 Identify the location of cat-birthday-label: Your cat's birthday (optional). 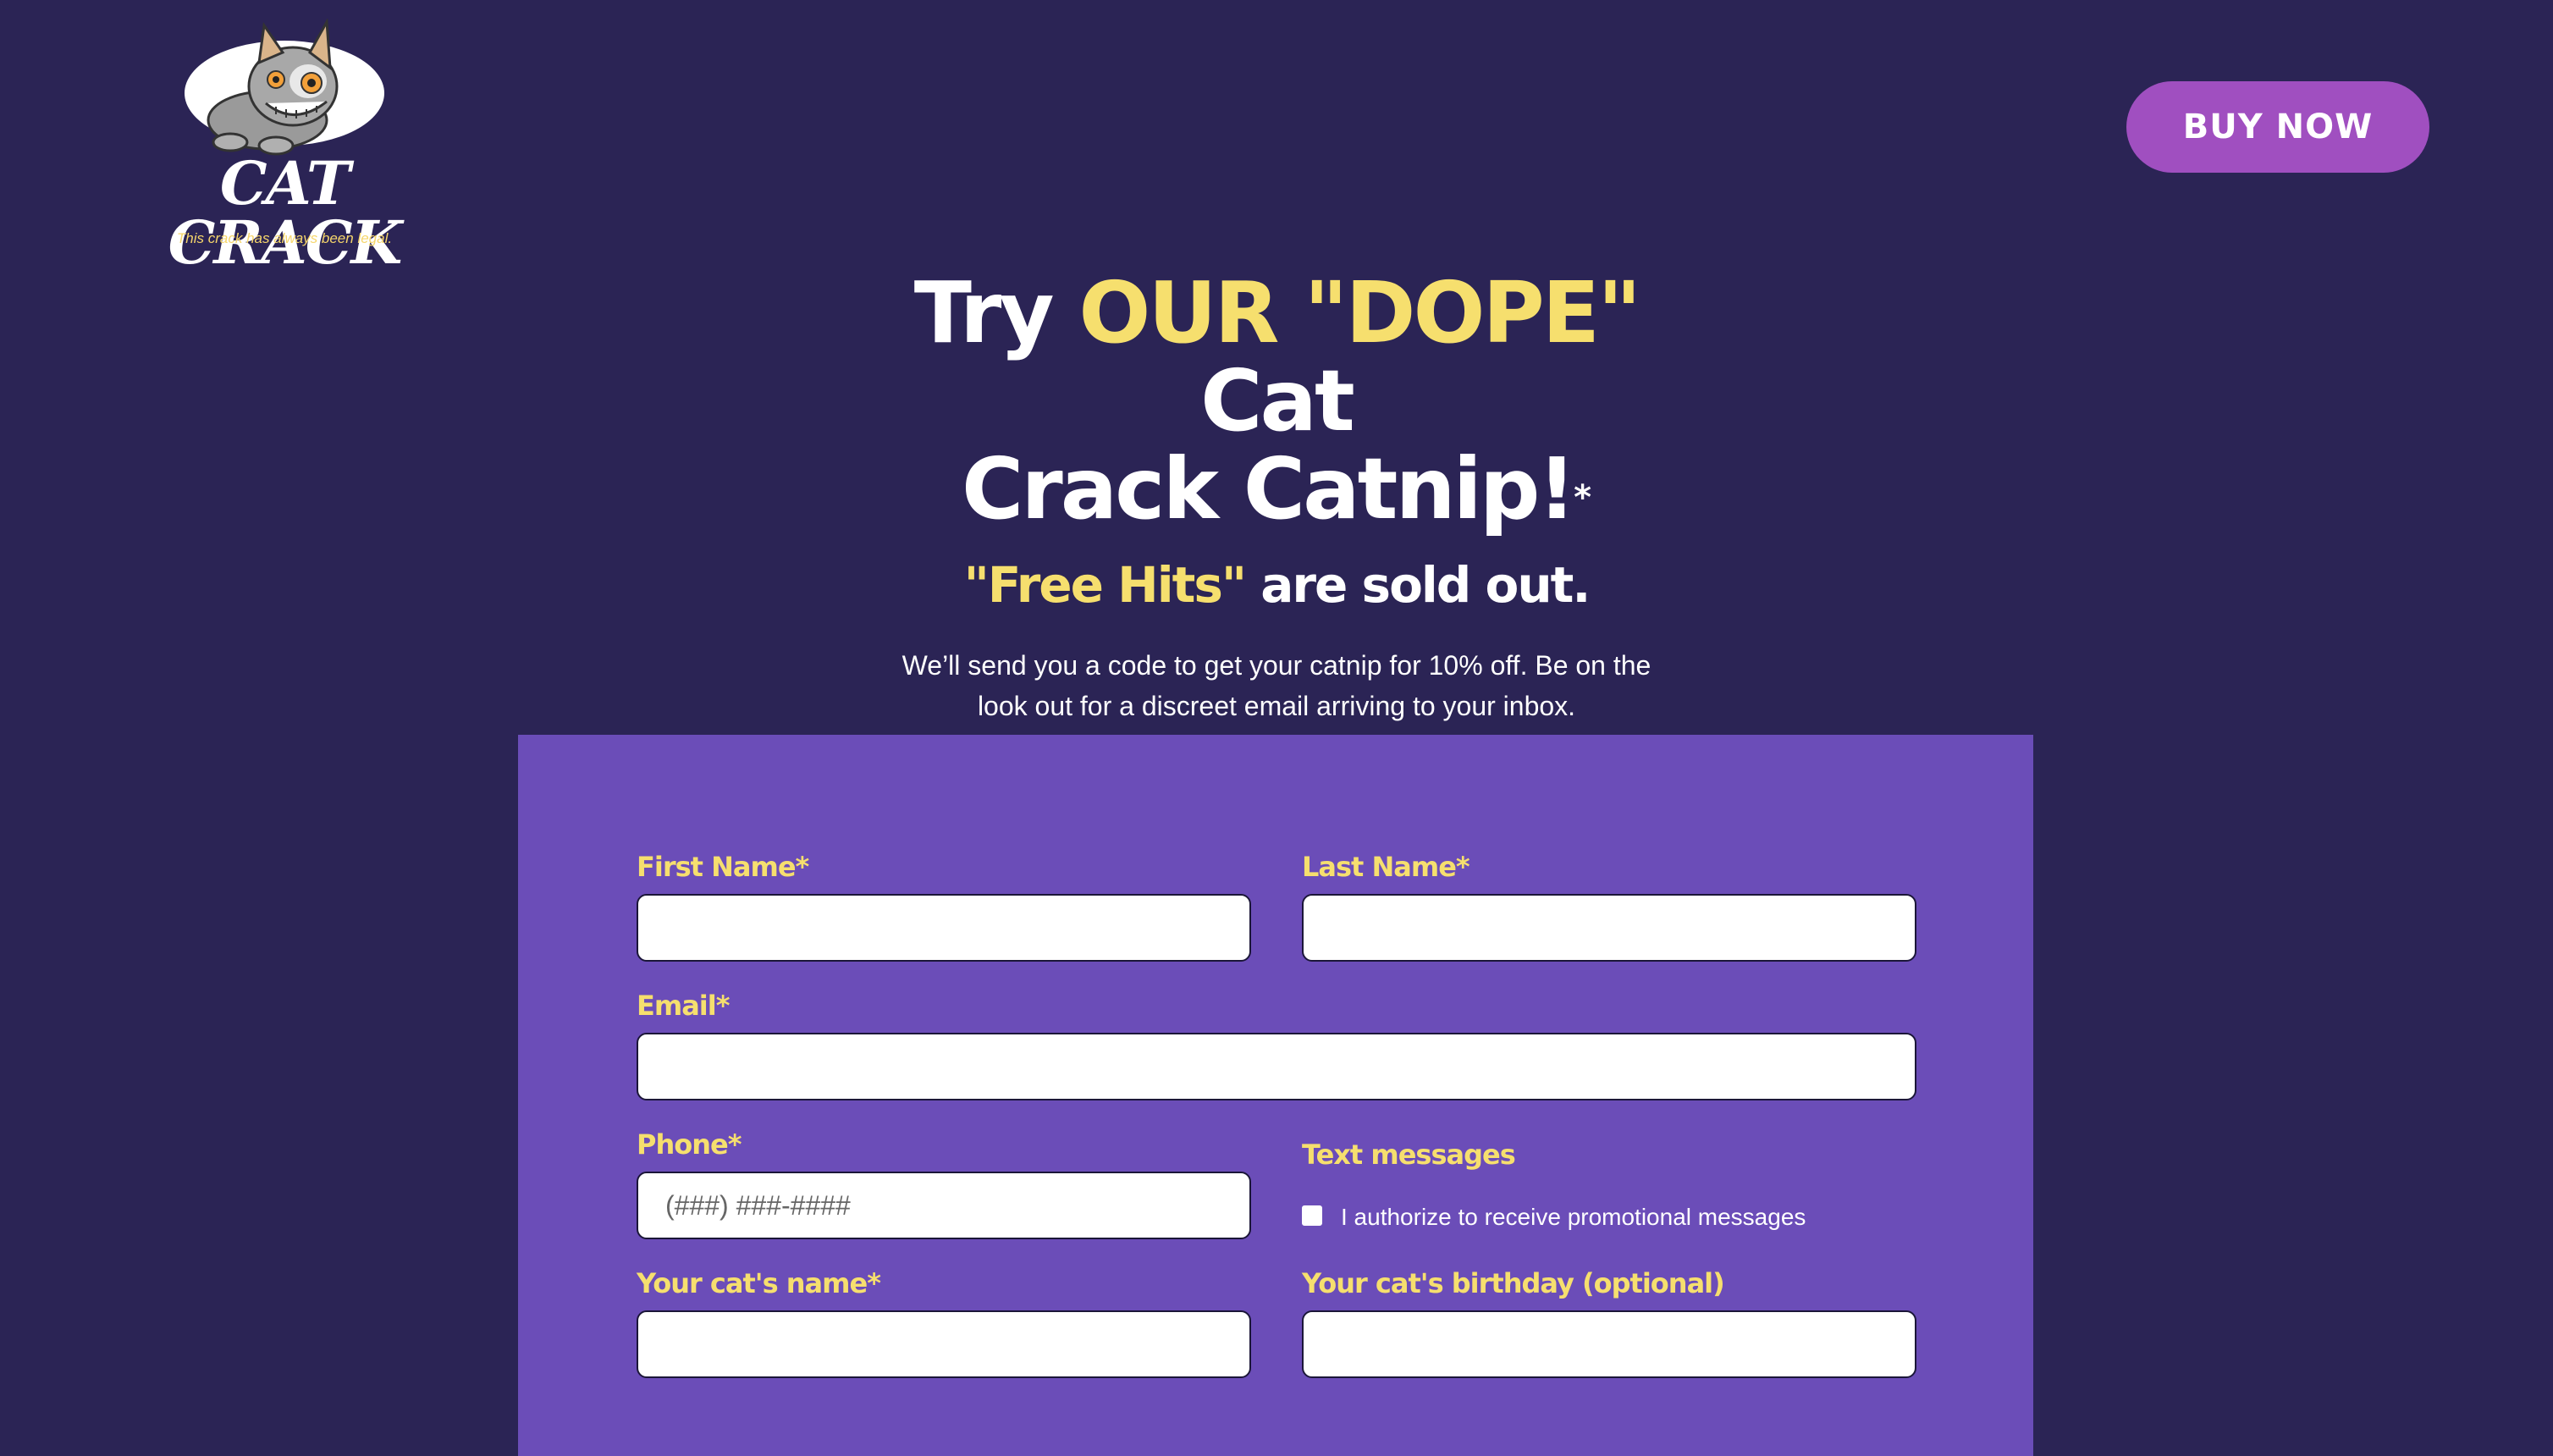
(1513, 1283).